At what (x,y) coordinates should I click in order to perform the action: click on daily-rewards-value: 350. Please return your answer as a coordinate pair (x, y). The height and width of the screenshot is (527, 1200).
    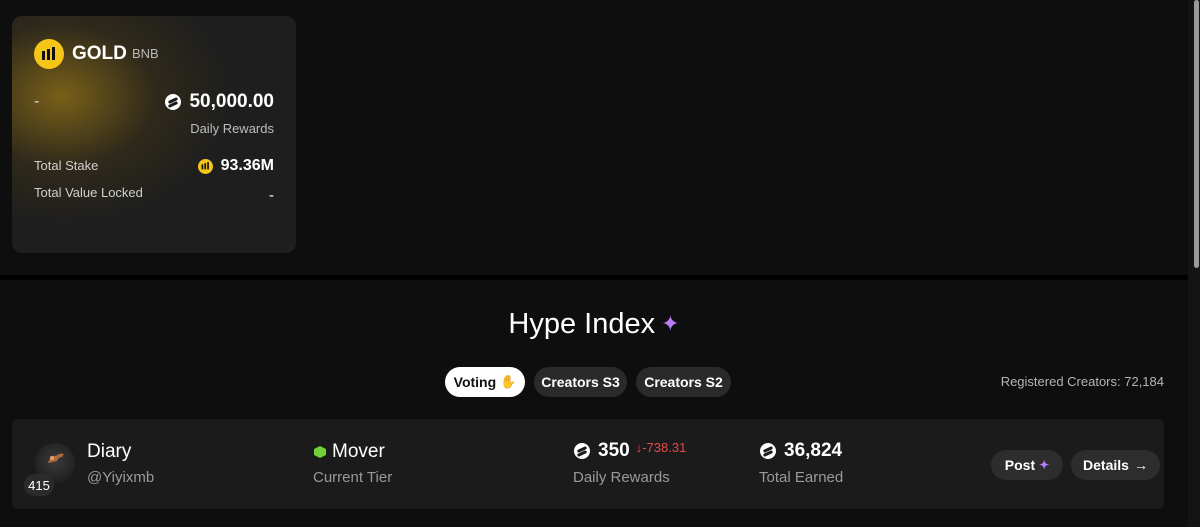
    Looking at the image, I should click on (614, 450).